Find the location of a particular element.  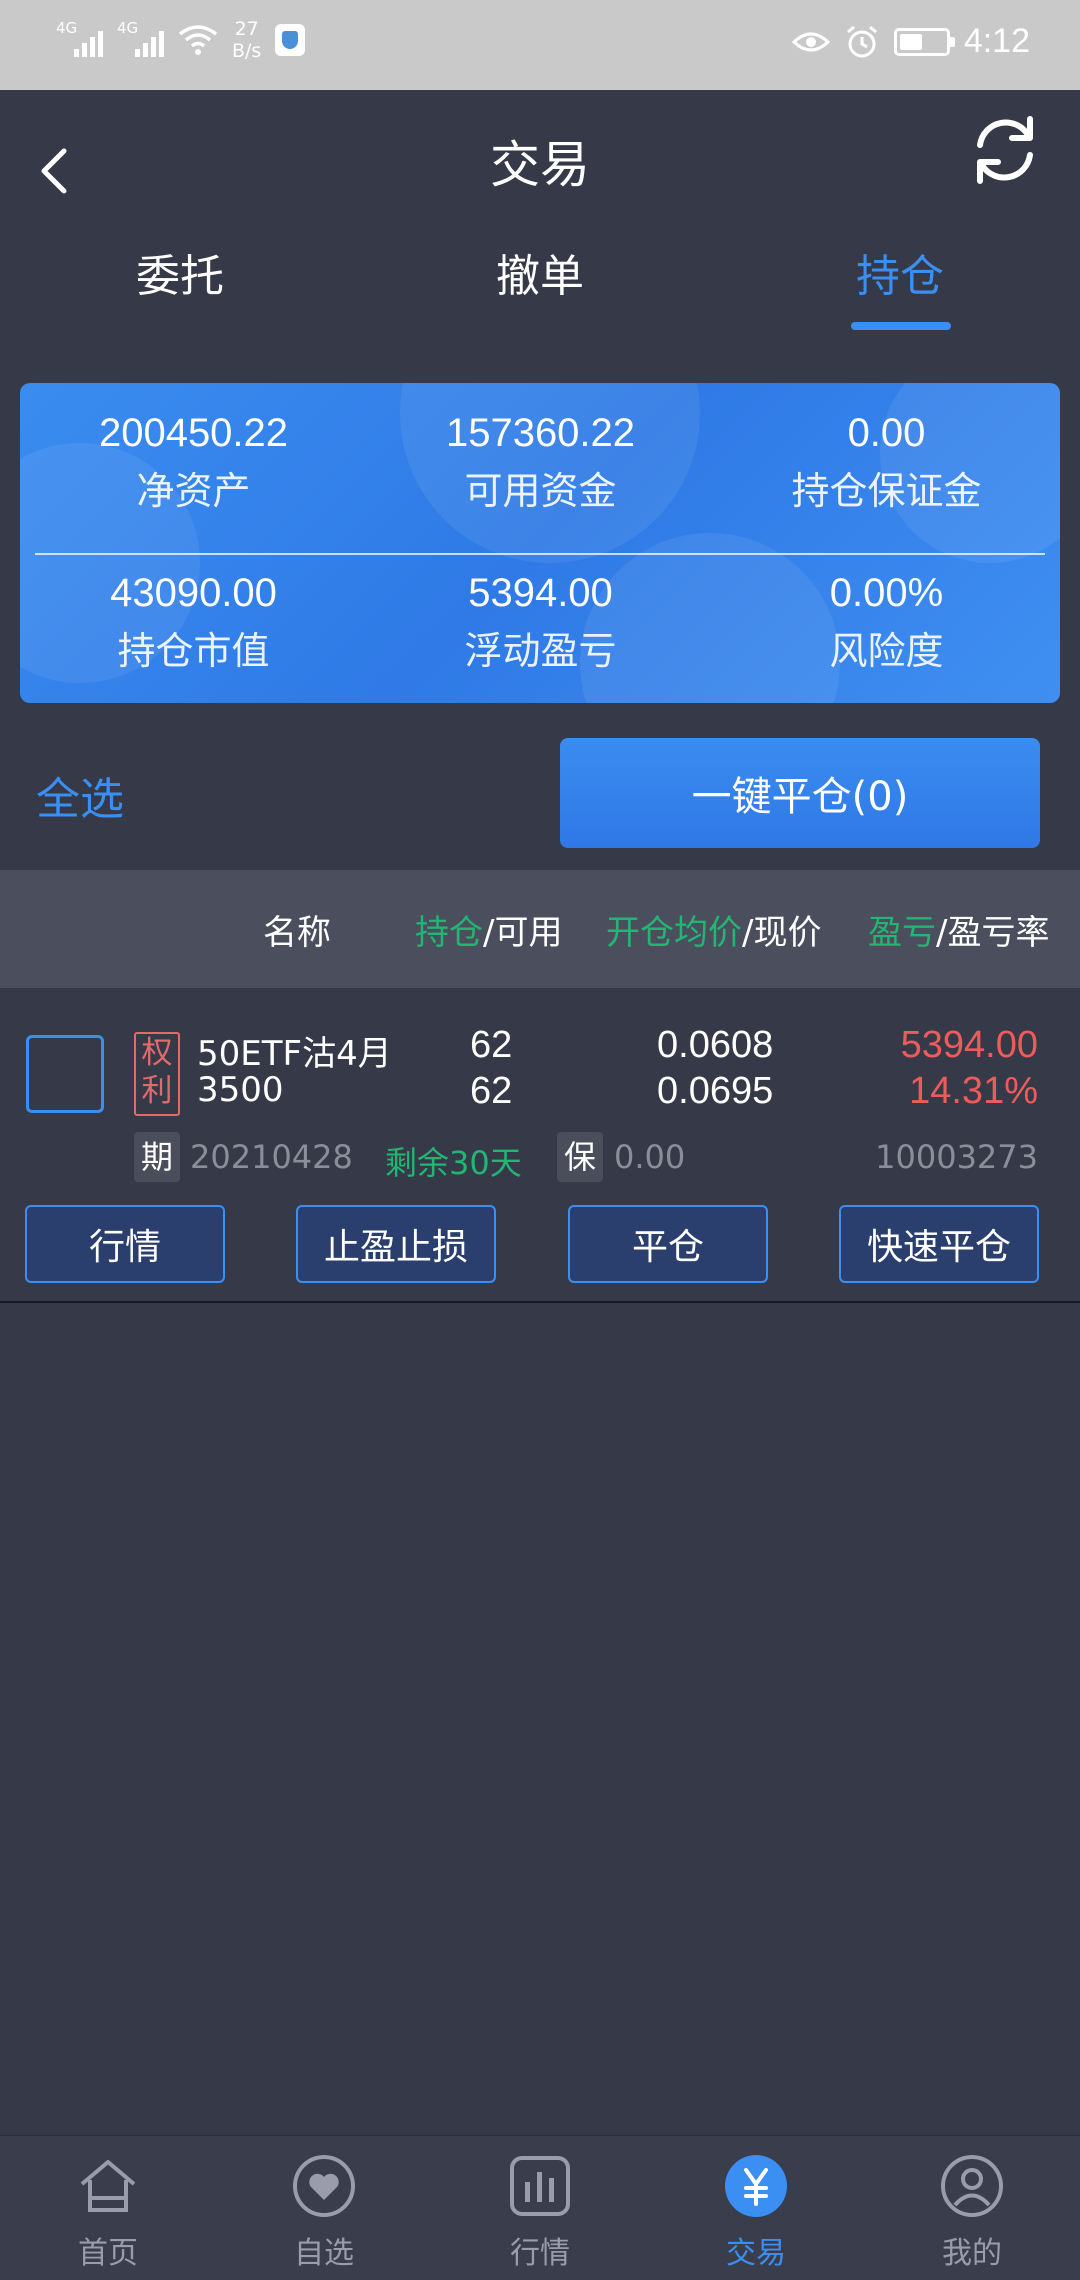

holding-qty: 62 is located at coordinates (491, 1045).